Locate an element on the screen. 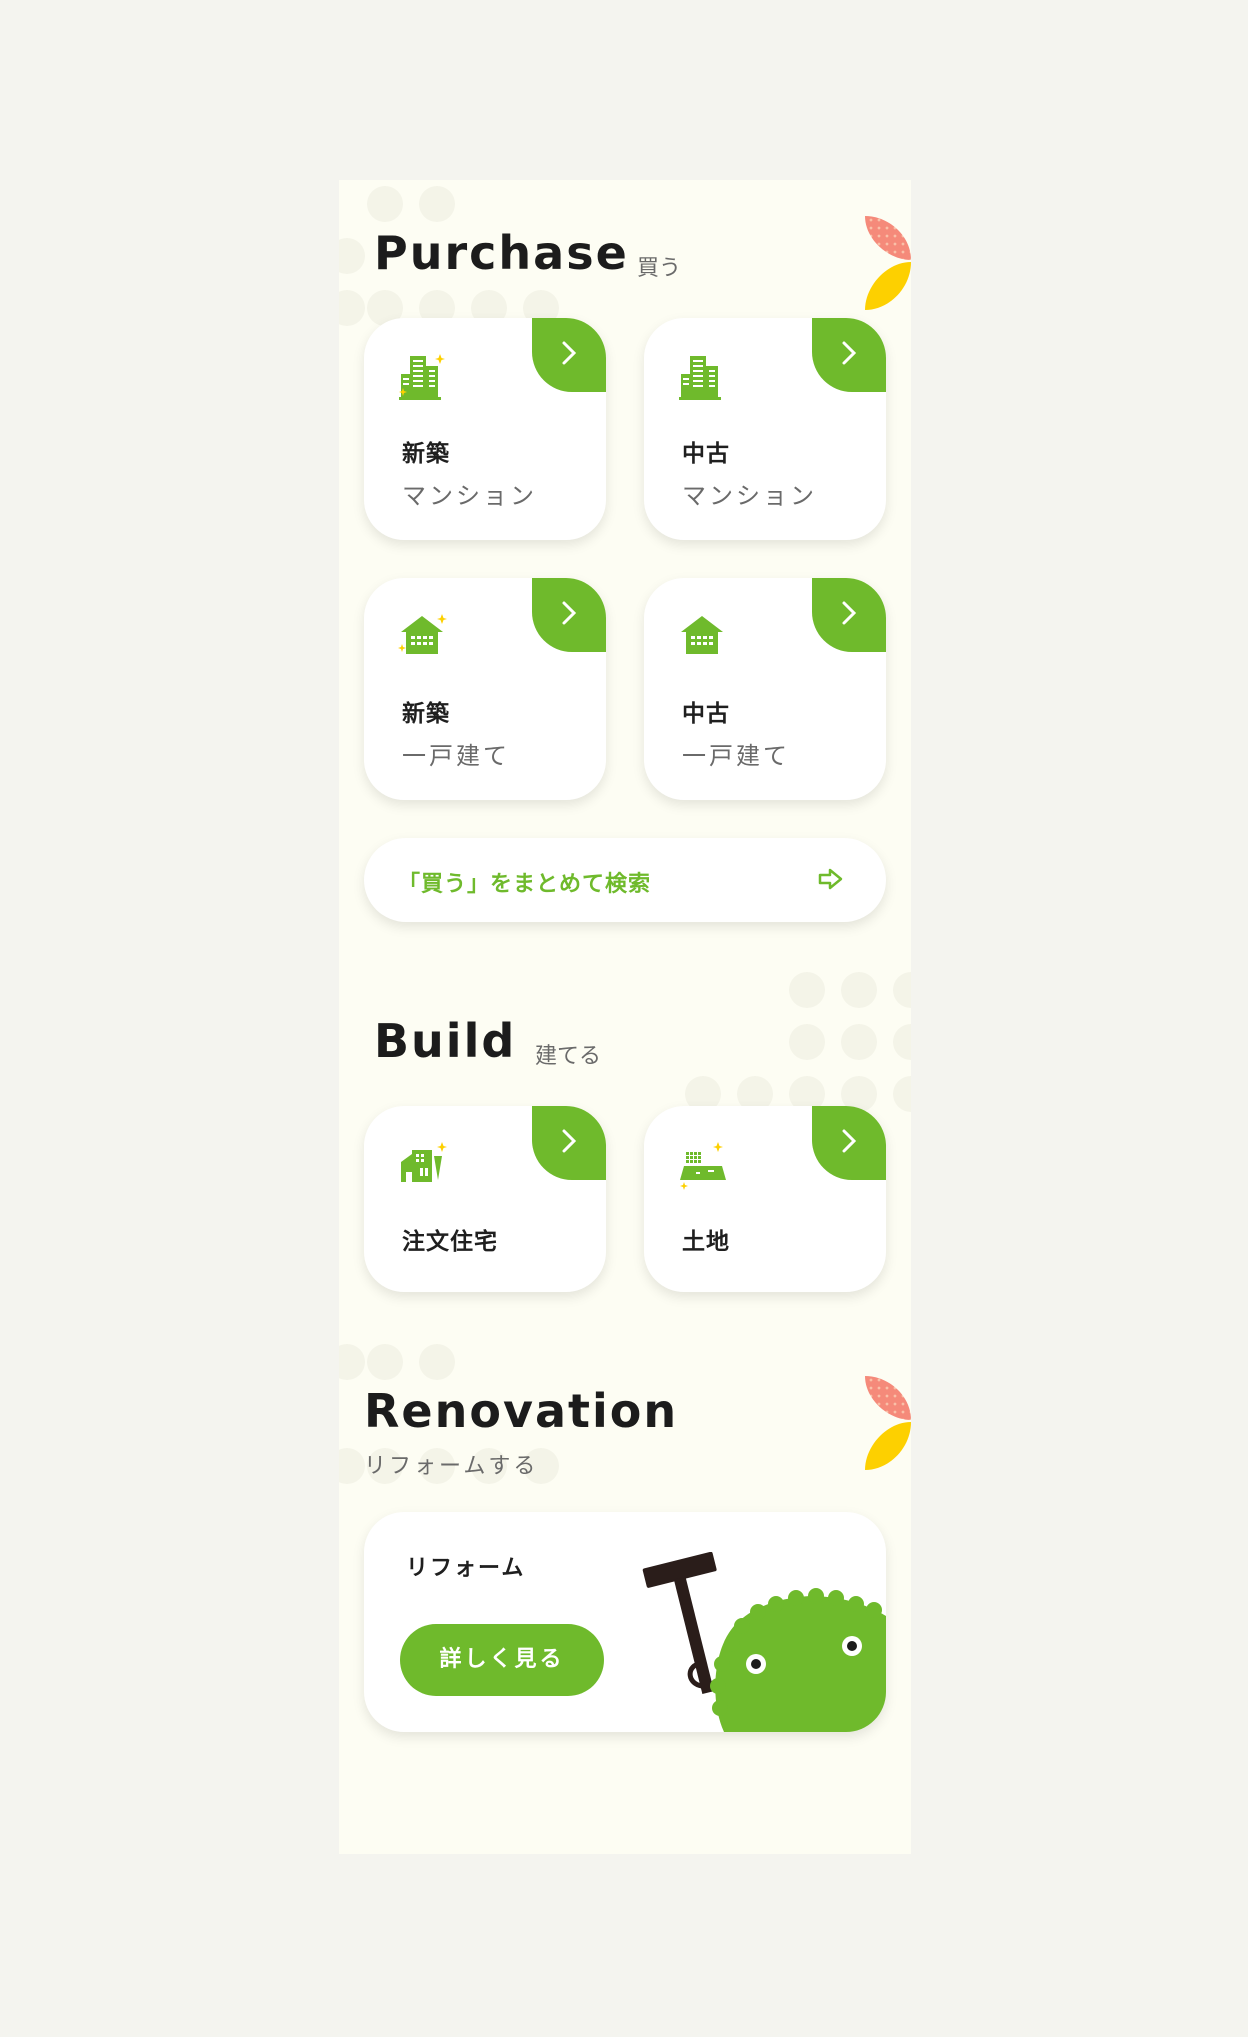 Image resolution: width=1248 pixels, height=2037 pixels. card-used-house: 中古 一戸建て is located at coordinates (765, 689).